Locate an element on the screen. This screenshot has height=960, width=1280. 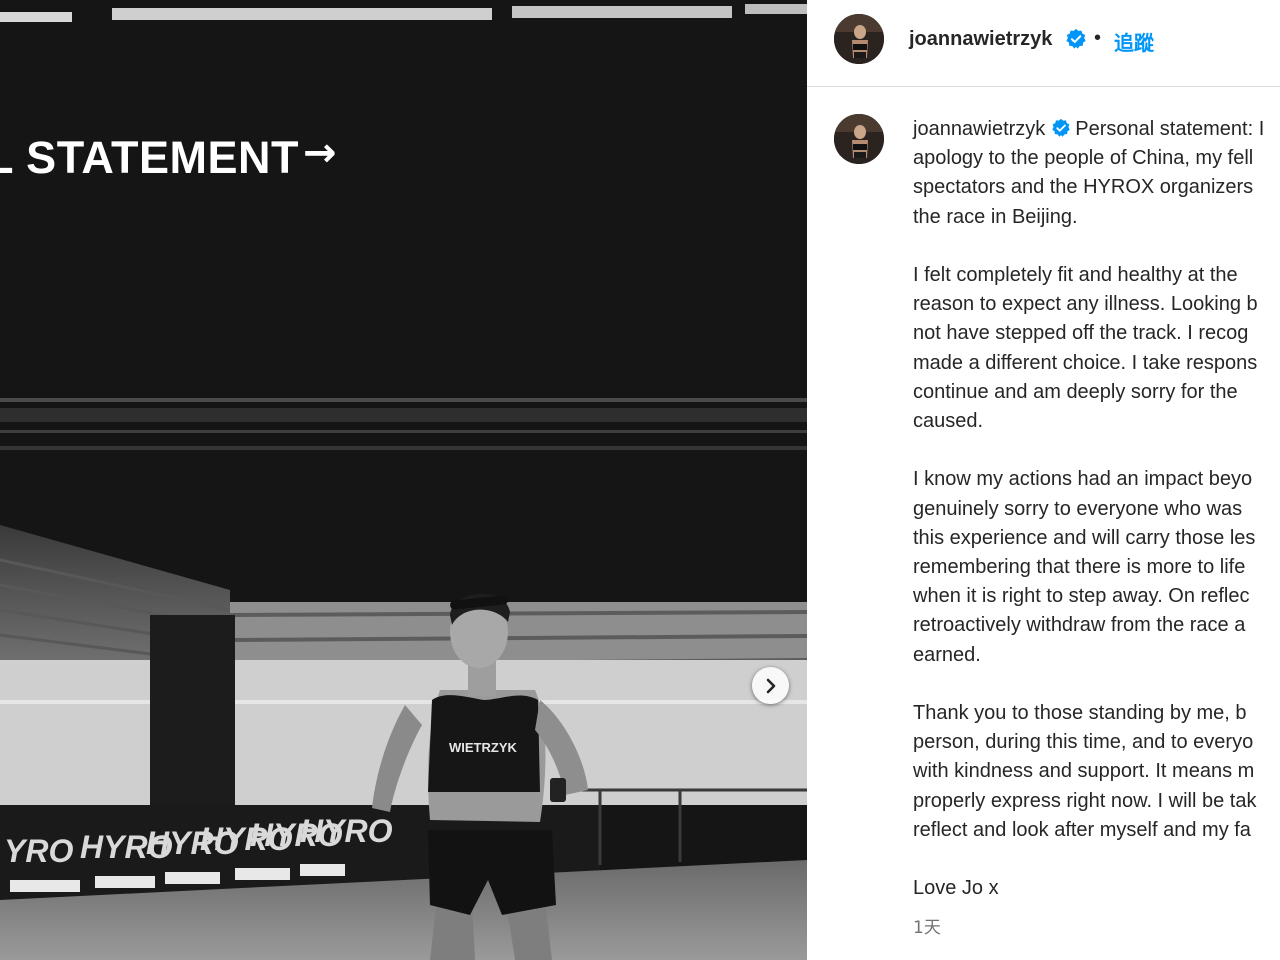
caption-line: the race in Beijing. is located at coordinates (995, 216).